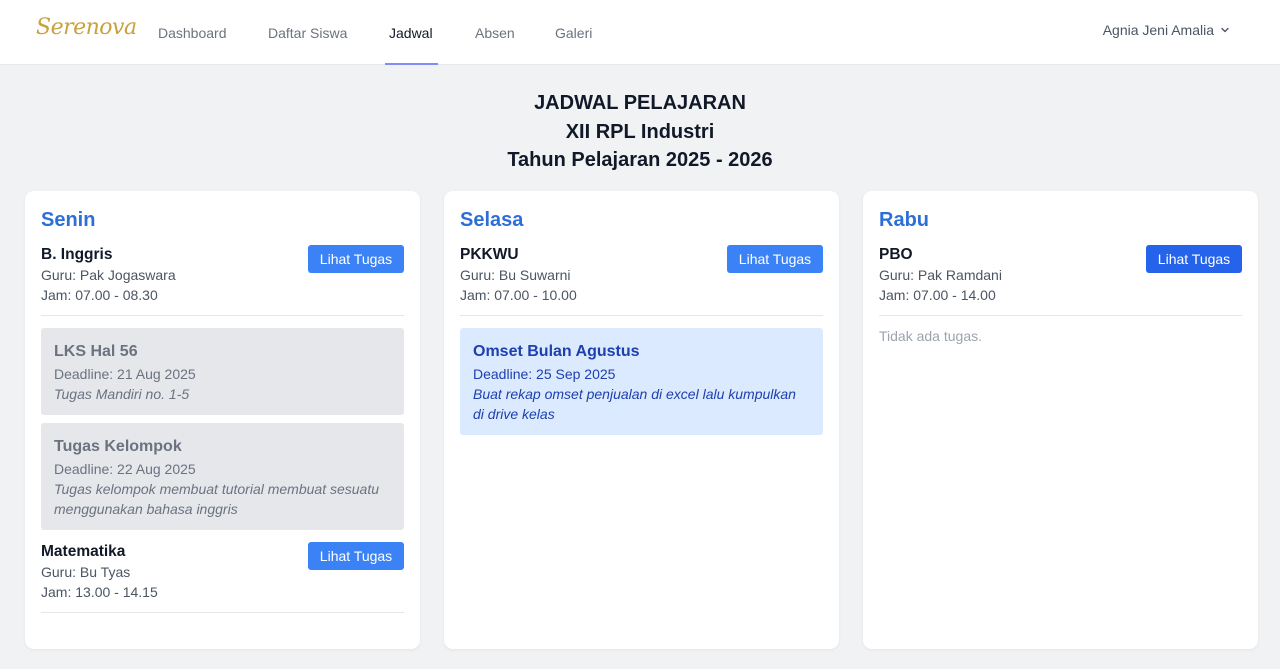  I want to click on header-title: JADWAL PELAJARAN, so click(640, 103).